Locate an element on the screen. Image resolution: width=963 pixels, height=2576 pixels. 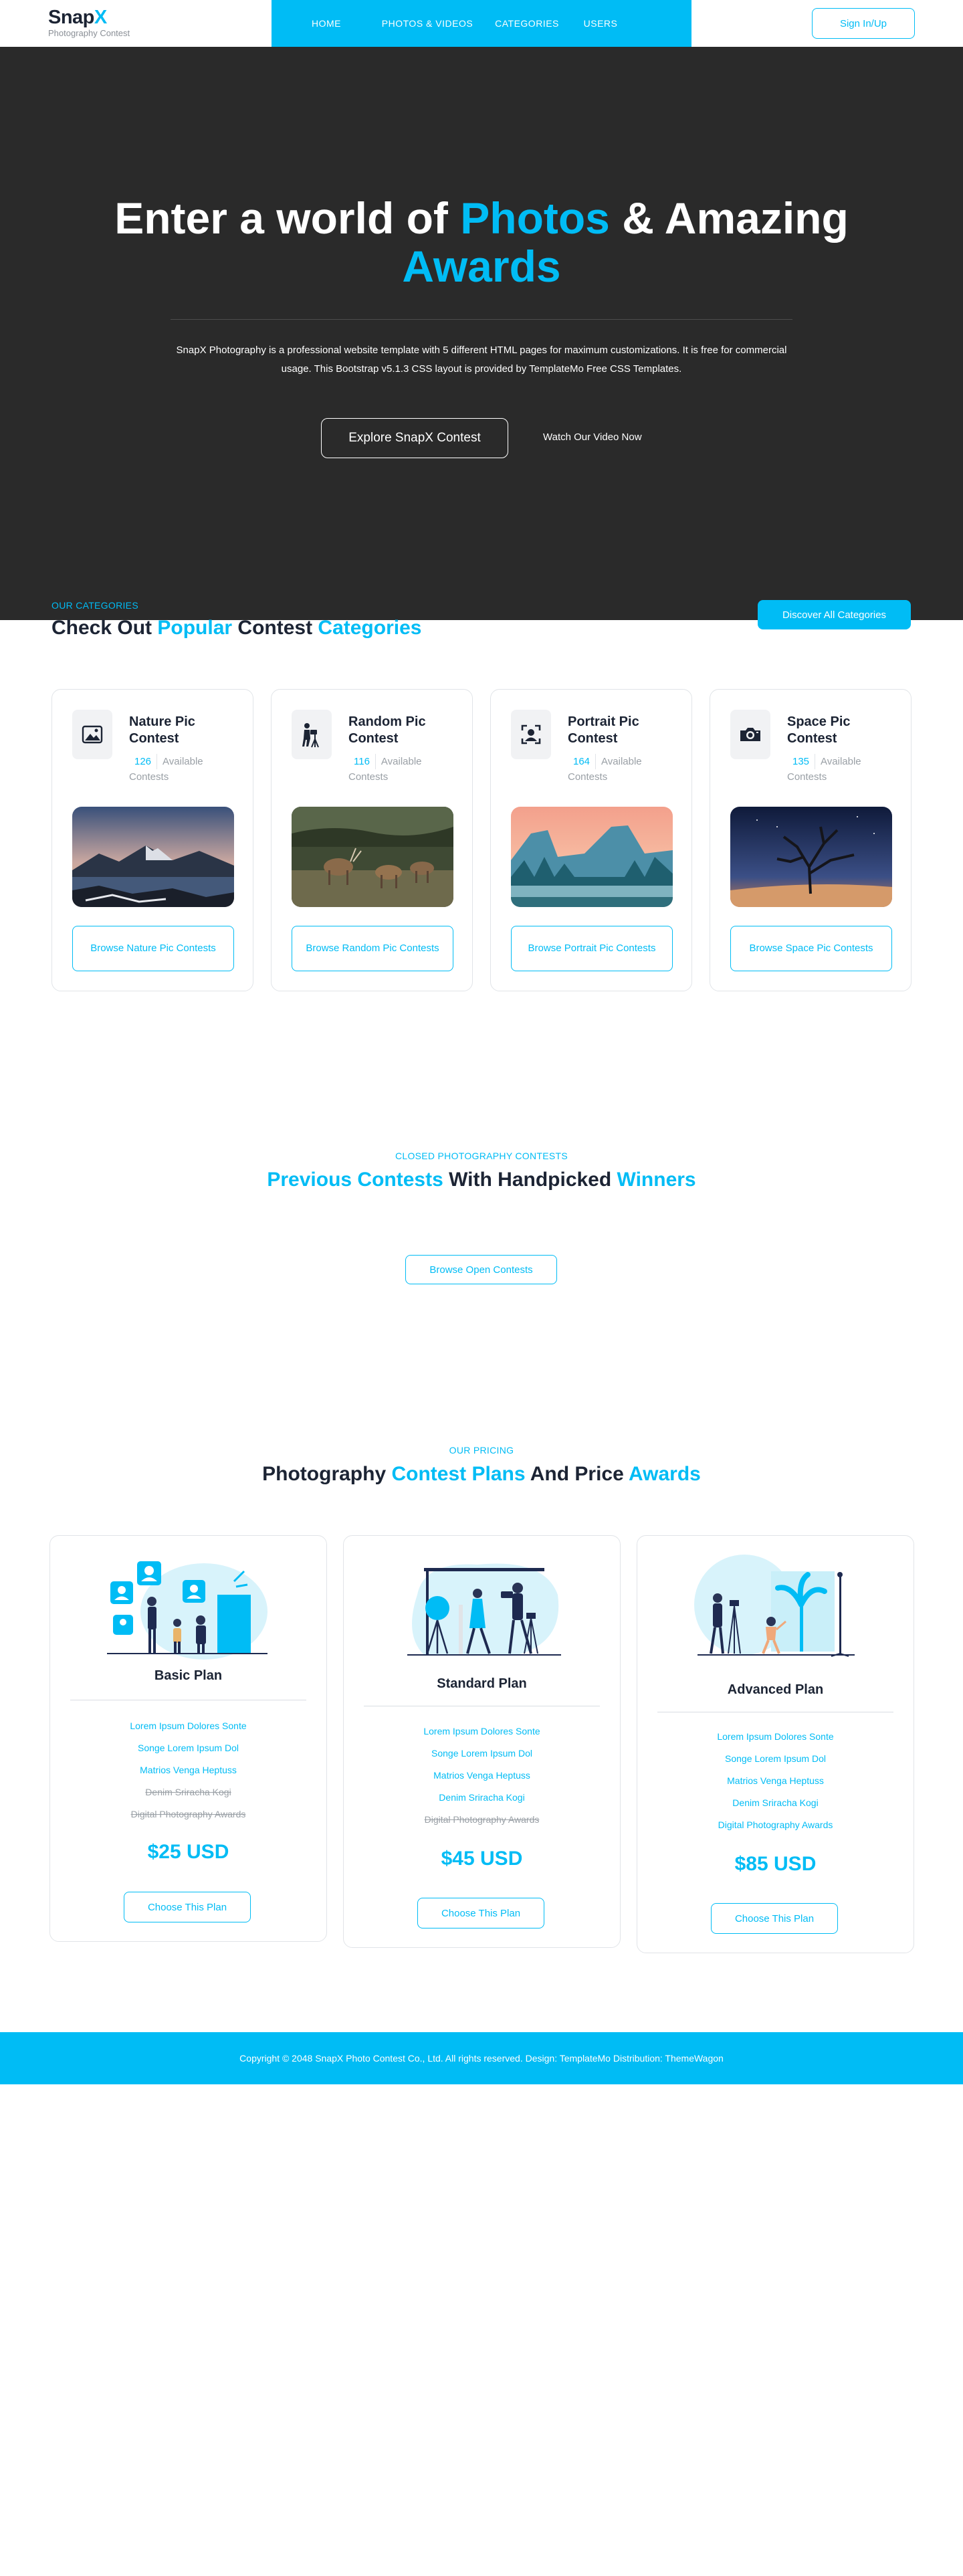
brand-name: SnapX is located at coordinates (89, 18).